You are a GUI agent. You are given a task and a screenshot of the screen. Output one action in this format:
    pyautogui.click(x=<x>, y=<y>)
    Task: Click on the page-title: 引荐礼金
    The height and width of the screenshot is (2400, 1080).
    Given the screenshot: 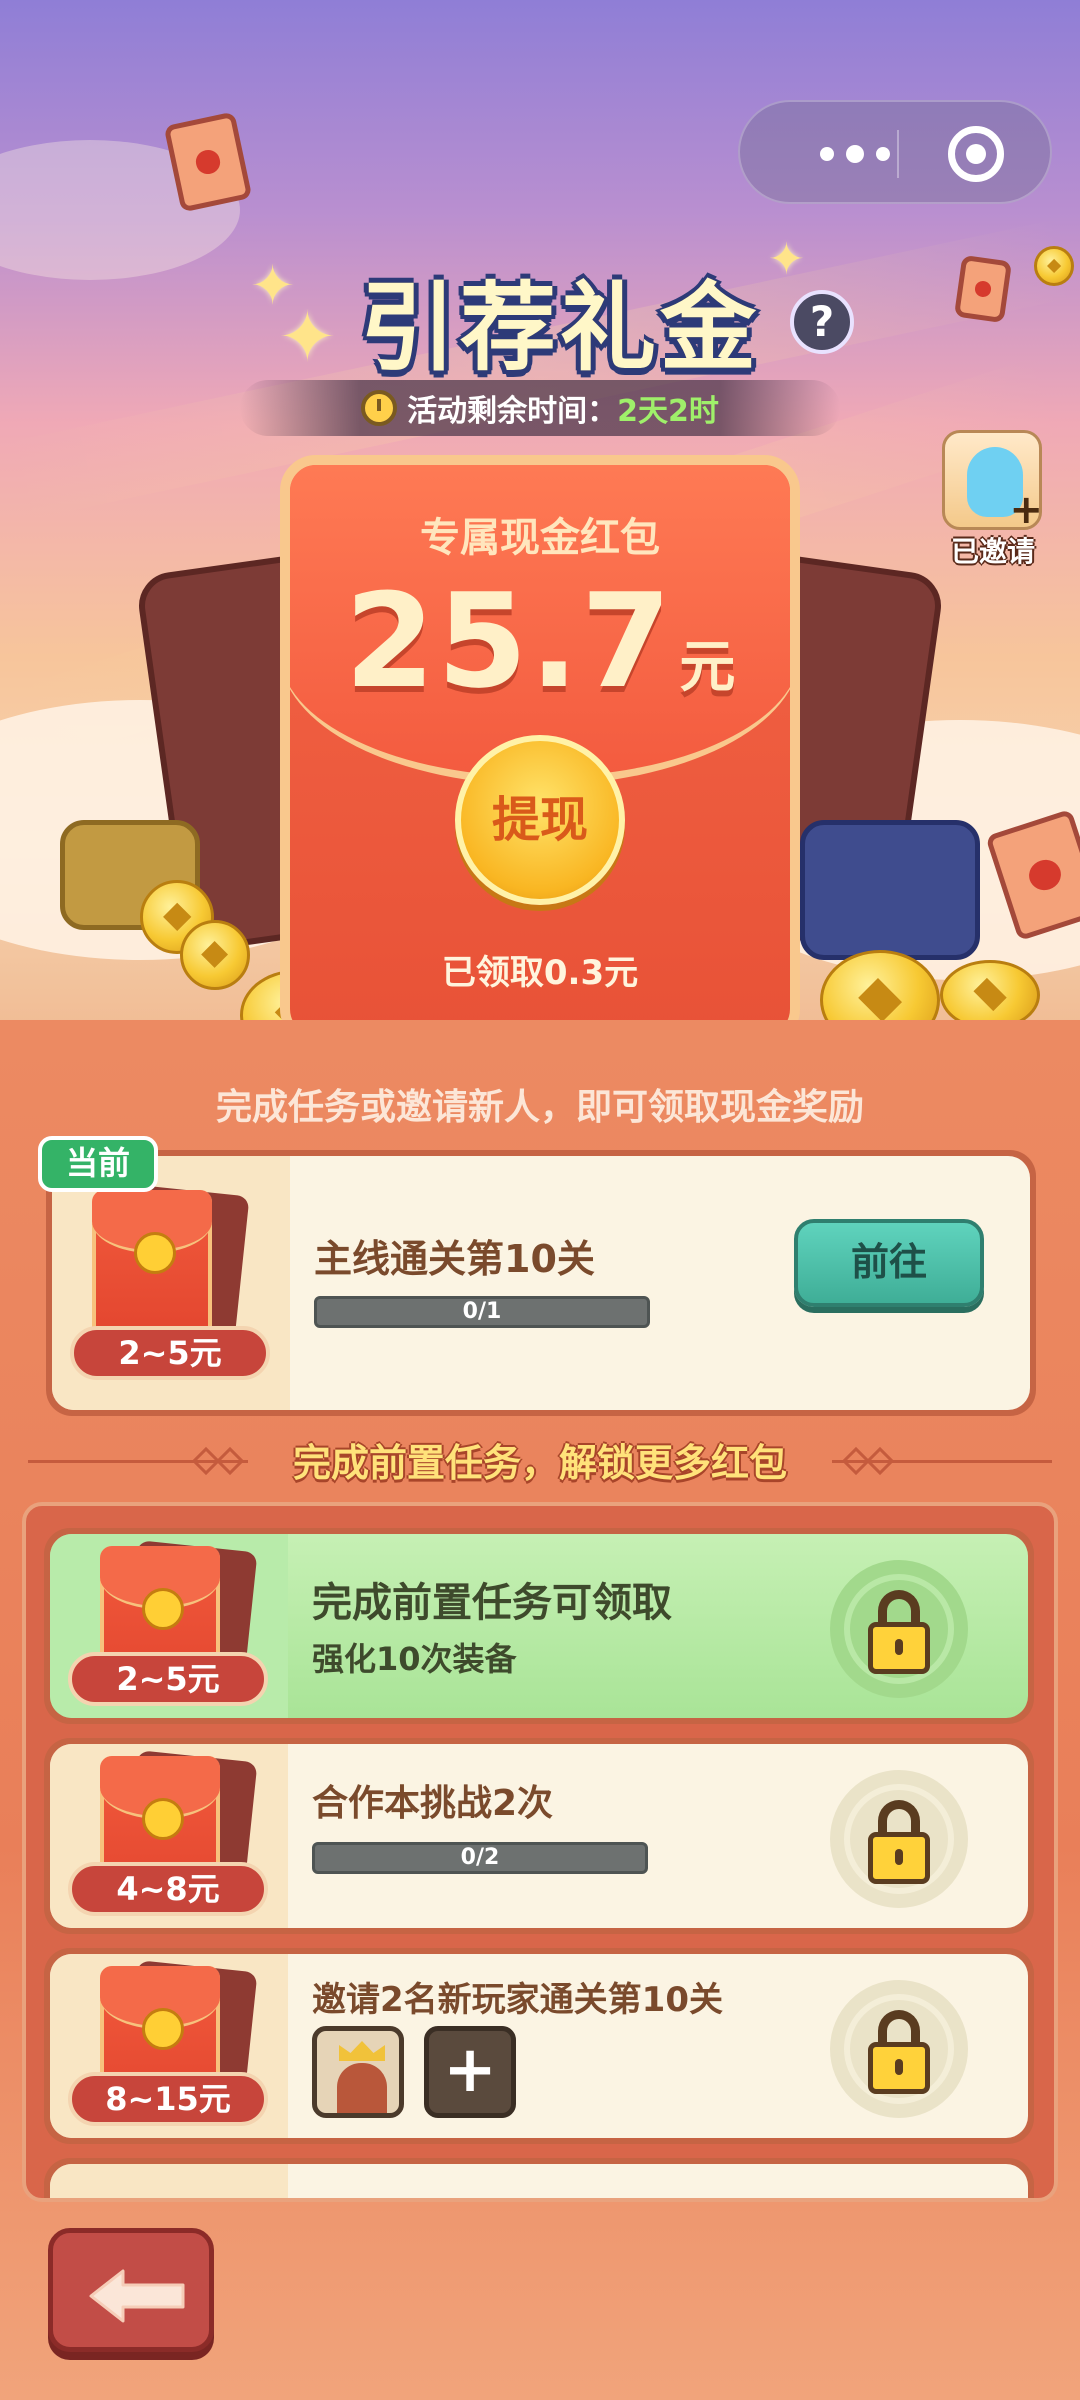 What is the action you would take?
    pyautogui.click(x=560, y=328)
    